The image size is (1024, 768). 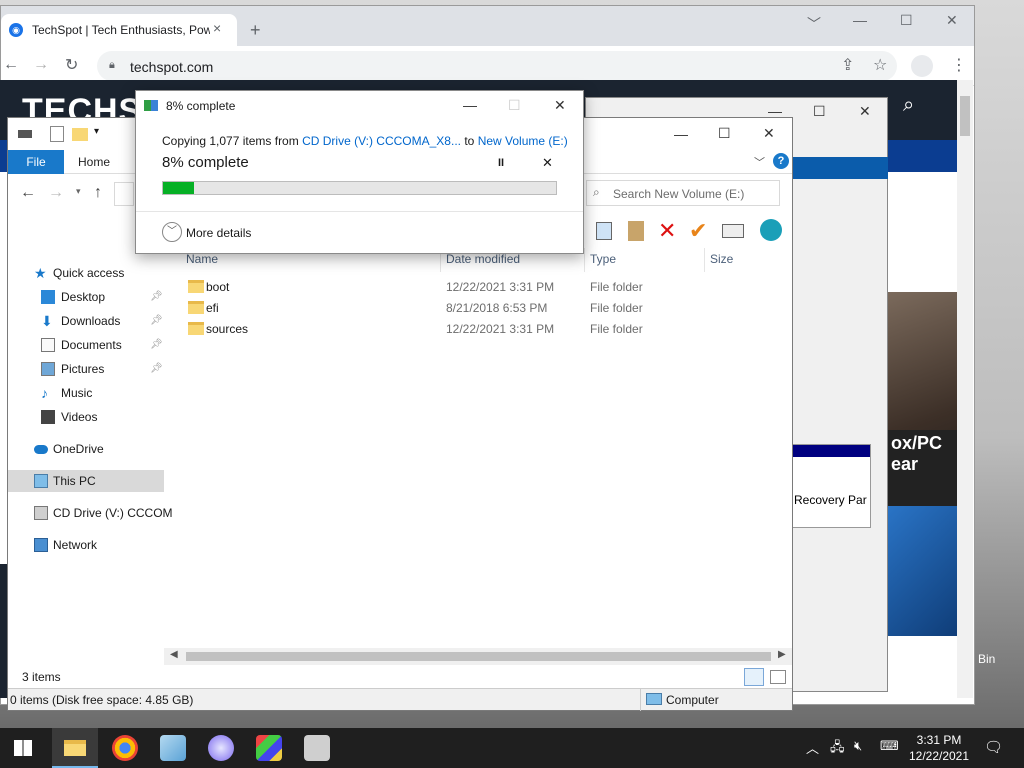 What do you see at coordinates (25, 134) in the screenshot?
I see `drive-icon` at bounding box center [25, 134].